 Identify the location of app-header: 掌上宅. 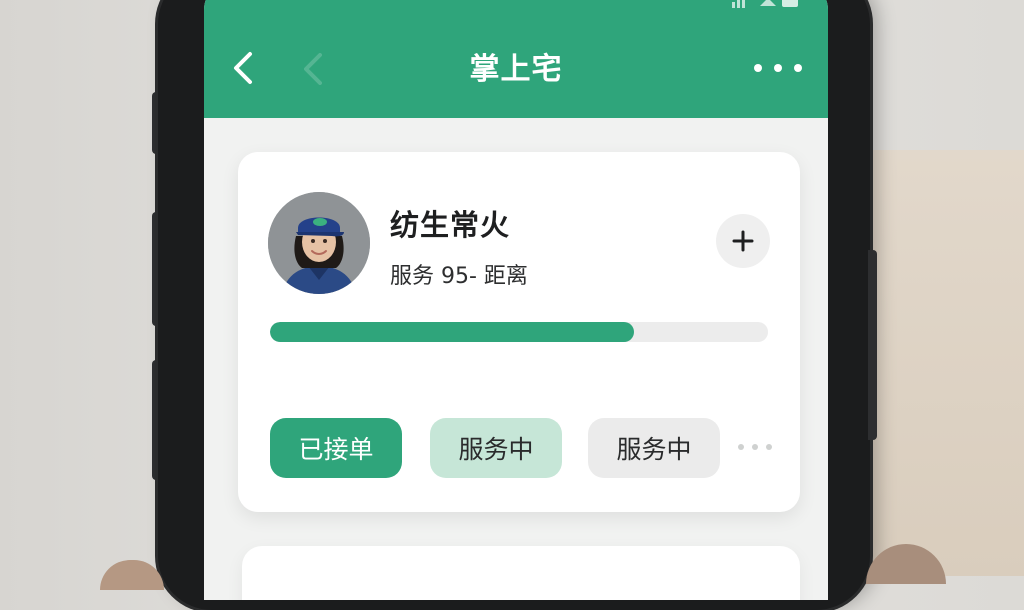
(516, 59).